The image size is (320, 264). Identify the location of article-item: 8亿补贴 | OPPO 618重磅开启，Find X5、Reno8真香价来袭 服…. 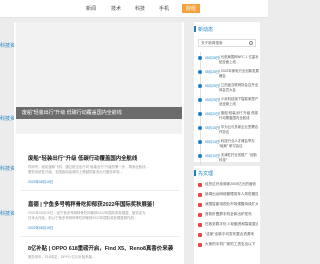
(103, 252).